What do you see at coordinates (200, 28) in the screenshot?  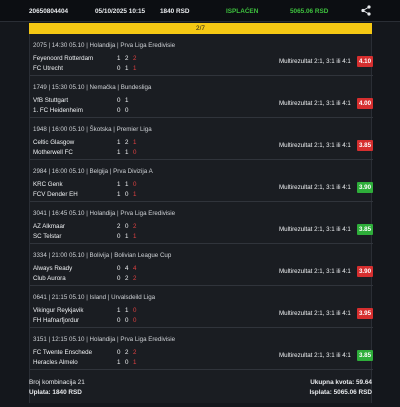 I see `combination-indicator: 2/7` at bounding box center [200, 28].